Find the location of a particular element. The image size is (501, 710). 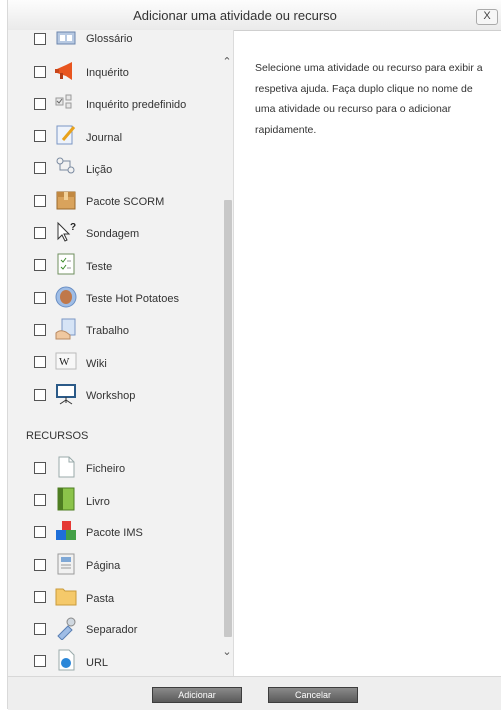

list-item: Teste Hot Potatoes is located at coordinates (115, 298).